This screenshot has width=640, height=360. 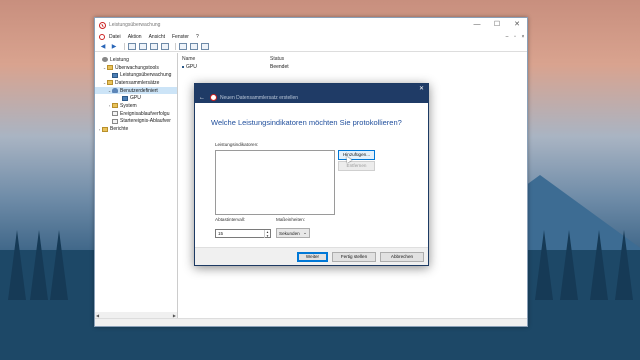 What do you see at coordinates (311, 25) in the screenshot?
I see `window-titlebar: Leistungsüberwachung — ☐ ✕` at bounding box center [311, 25].